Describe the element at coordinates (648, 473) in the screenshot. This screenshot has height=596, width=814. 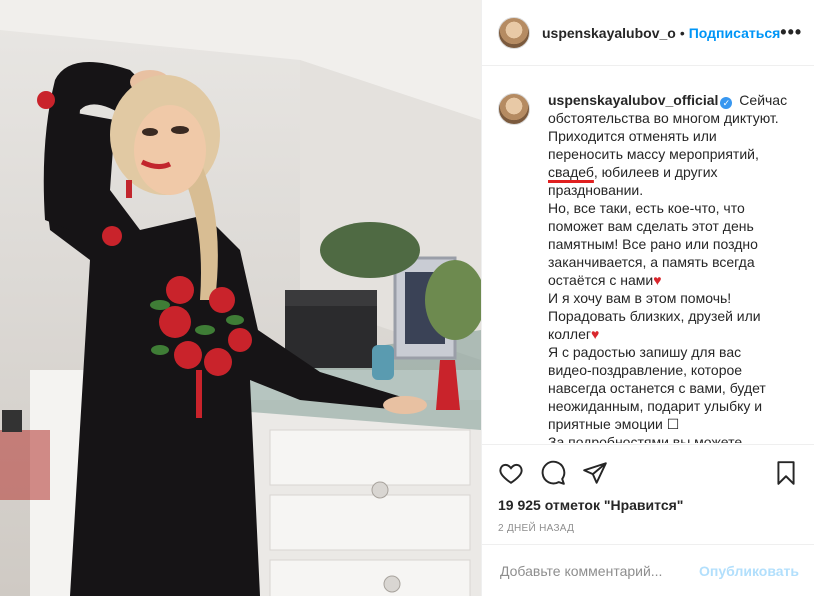
I see `action-icons` at that location.